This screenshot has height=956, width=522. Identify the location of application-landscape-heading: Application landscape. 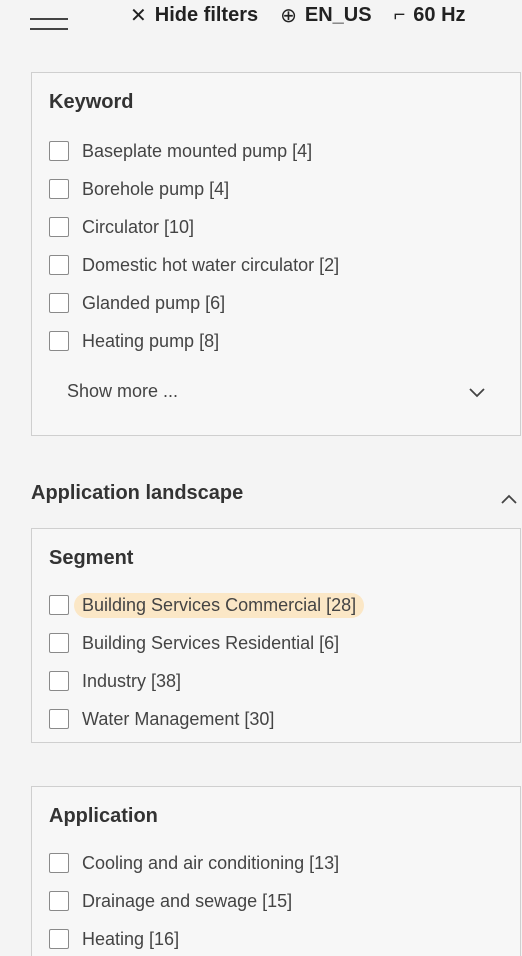
(137, 493).